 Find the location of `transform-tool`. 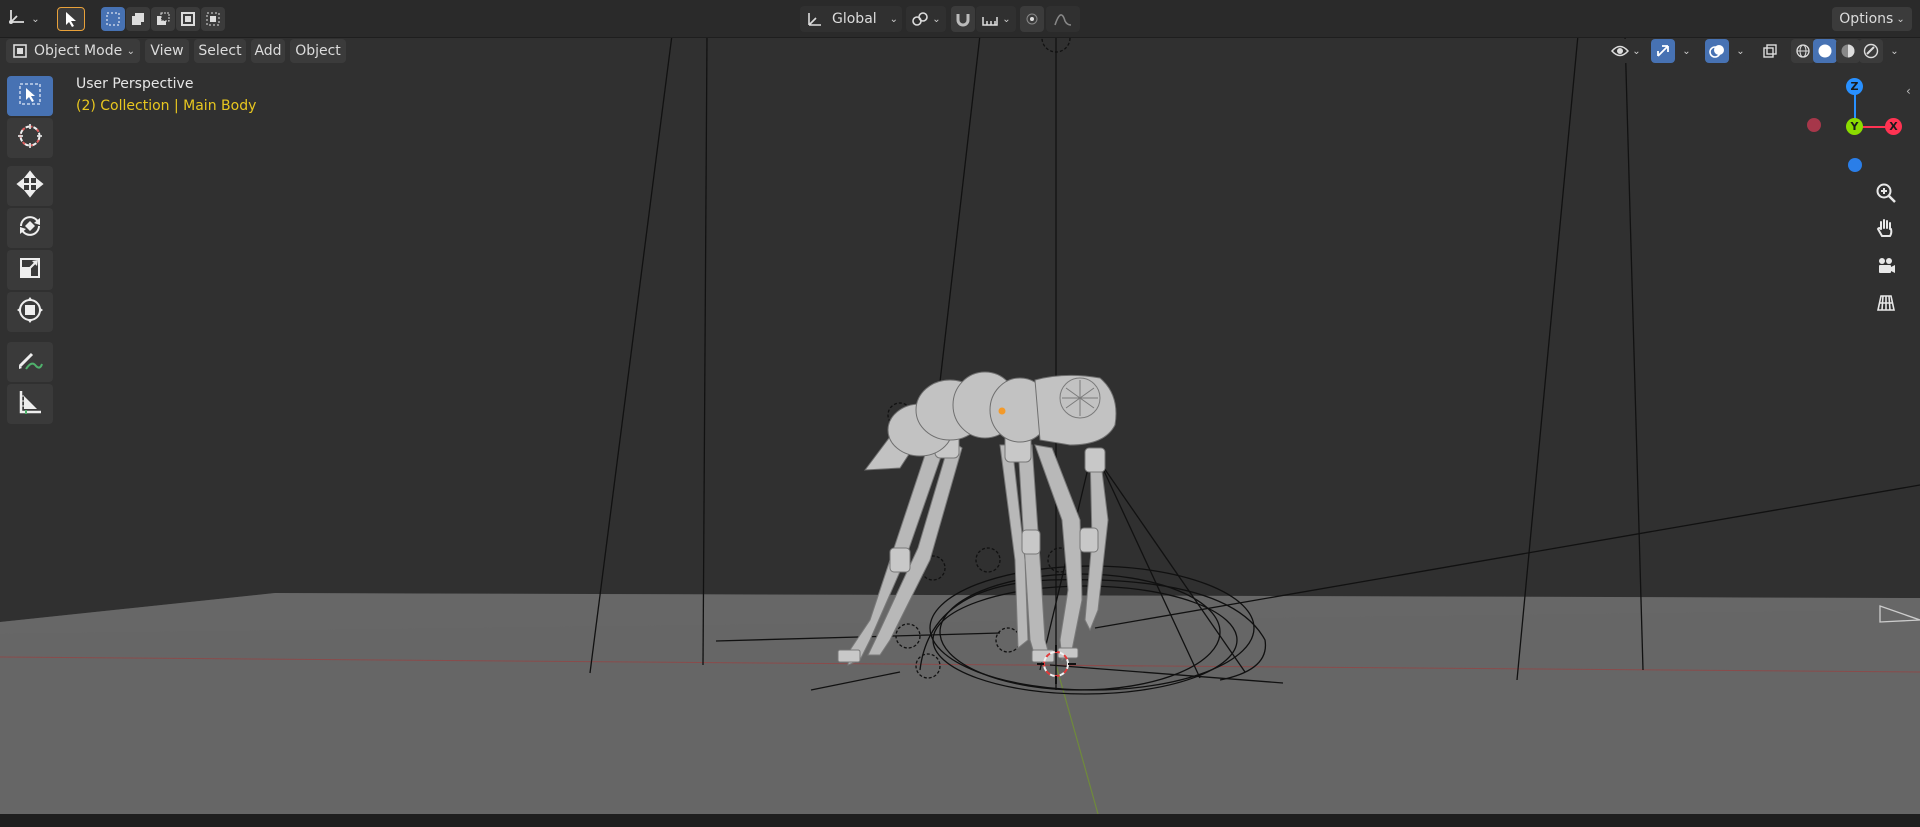

transform-tool is located at coordinates (30, 312).